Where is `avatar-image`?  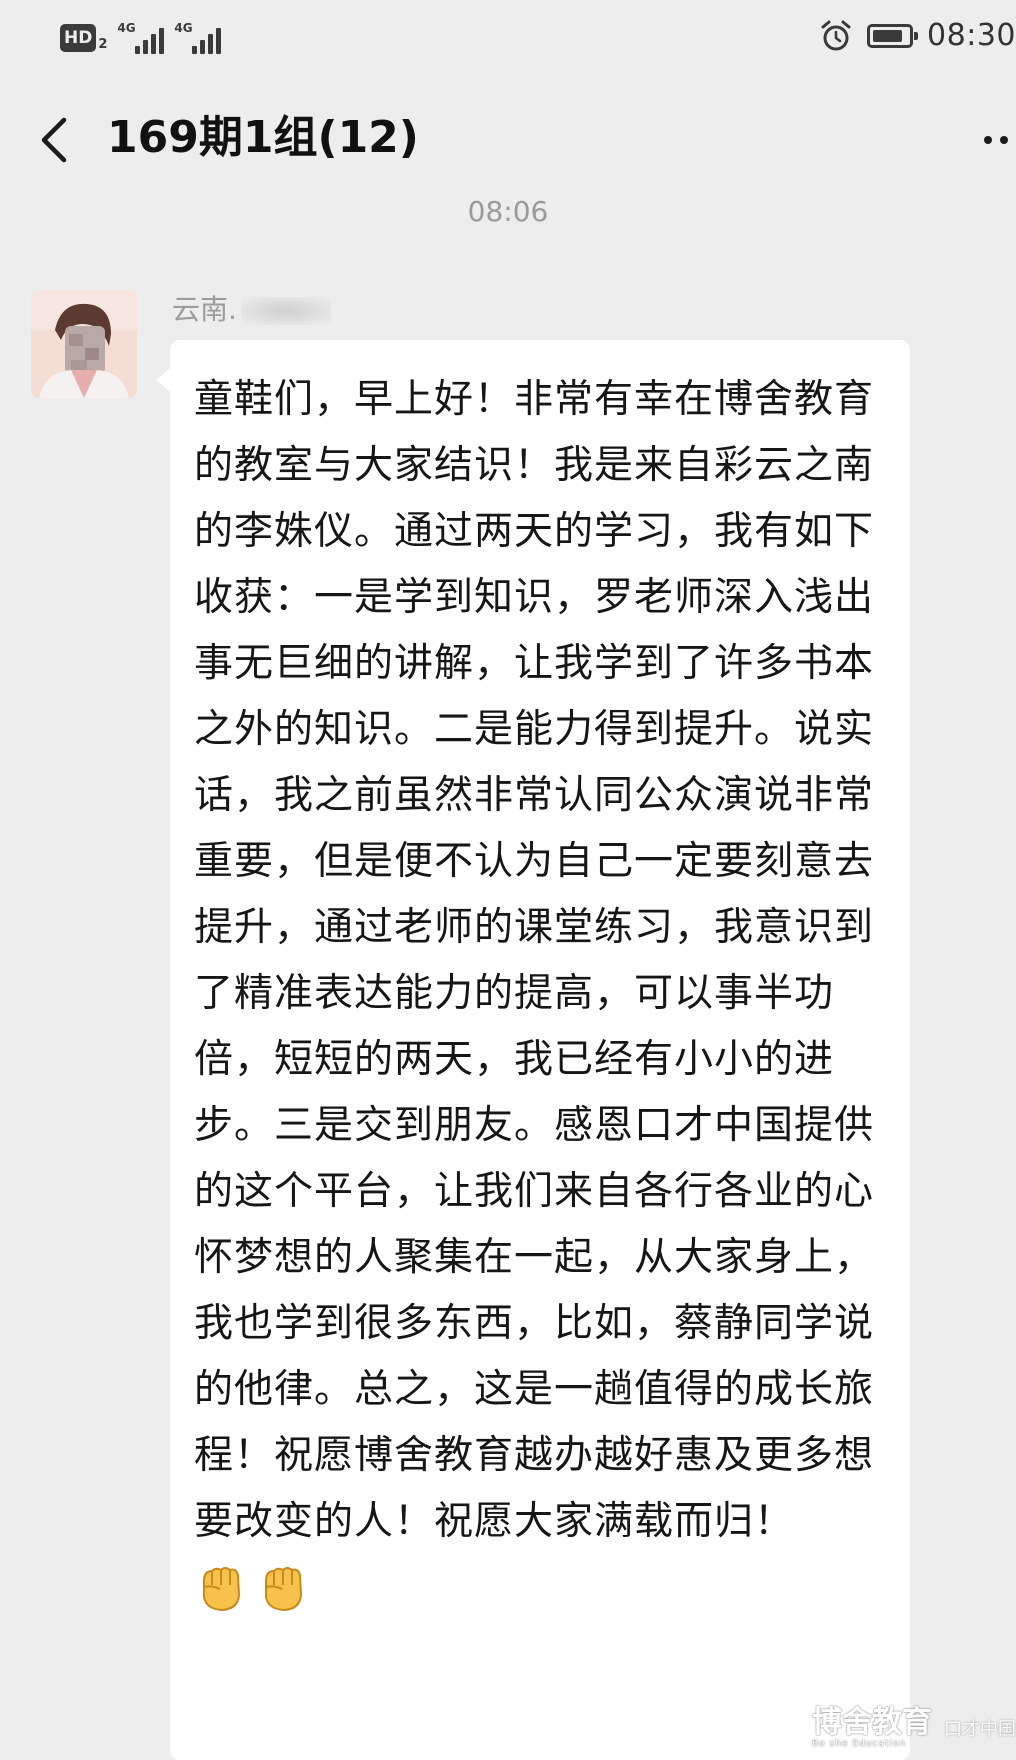
avatar-image is located at coordinates (84, 344).